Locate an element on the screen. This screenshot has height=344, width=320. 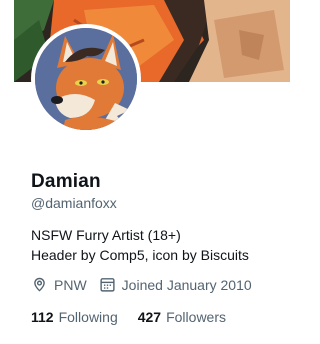
avatar is located at coordinates (86, 79).